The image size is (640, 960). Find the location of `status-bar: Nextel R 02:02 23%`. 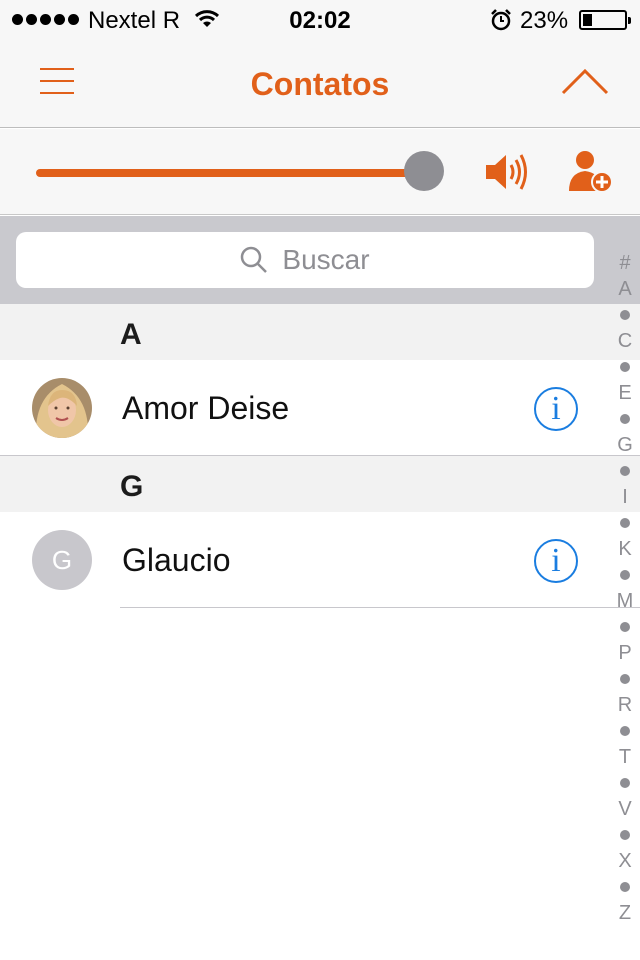

status-bar: Nextel R 02:02 23% is located at coordinates (320, 20).